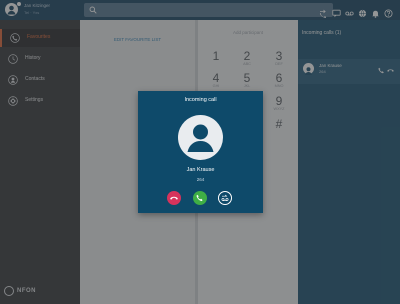  I want to click on sidebar-item-settings: Settings, so click(40, 101).